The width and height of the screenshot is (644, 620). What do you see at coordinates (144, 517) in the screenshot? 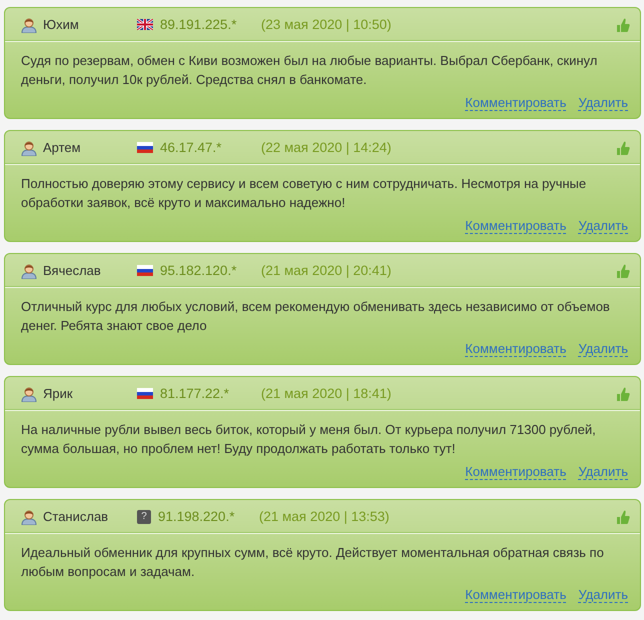
I see `unknown-flag-icon: ?` at bounding box center [144, 517].